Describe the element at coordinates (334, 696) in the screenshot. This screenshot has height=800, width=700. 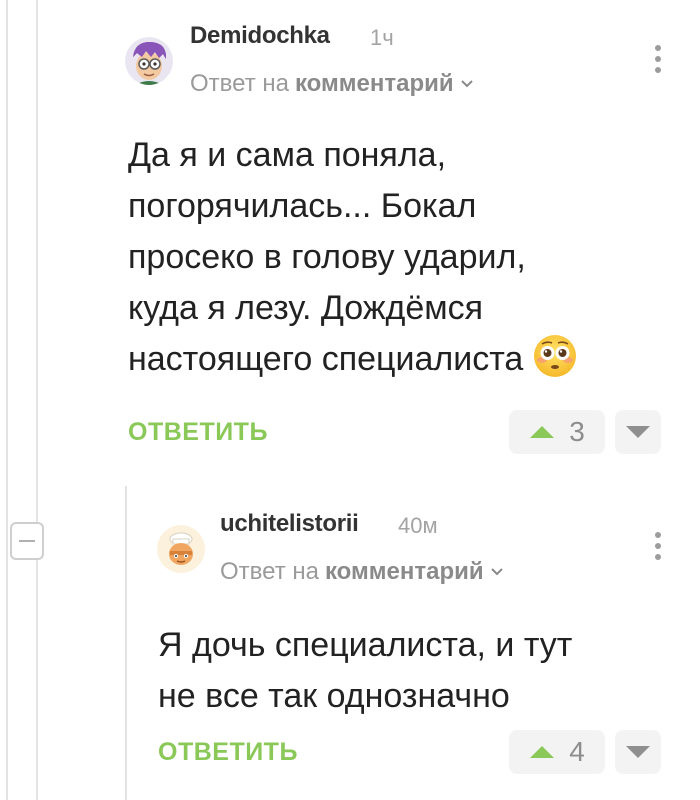
I see `comment-text-line: не все так однозначно` at that location.